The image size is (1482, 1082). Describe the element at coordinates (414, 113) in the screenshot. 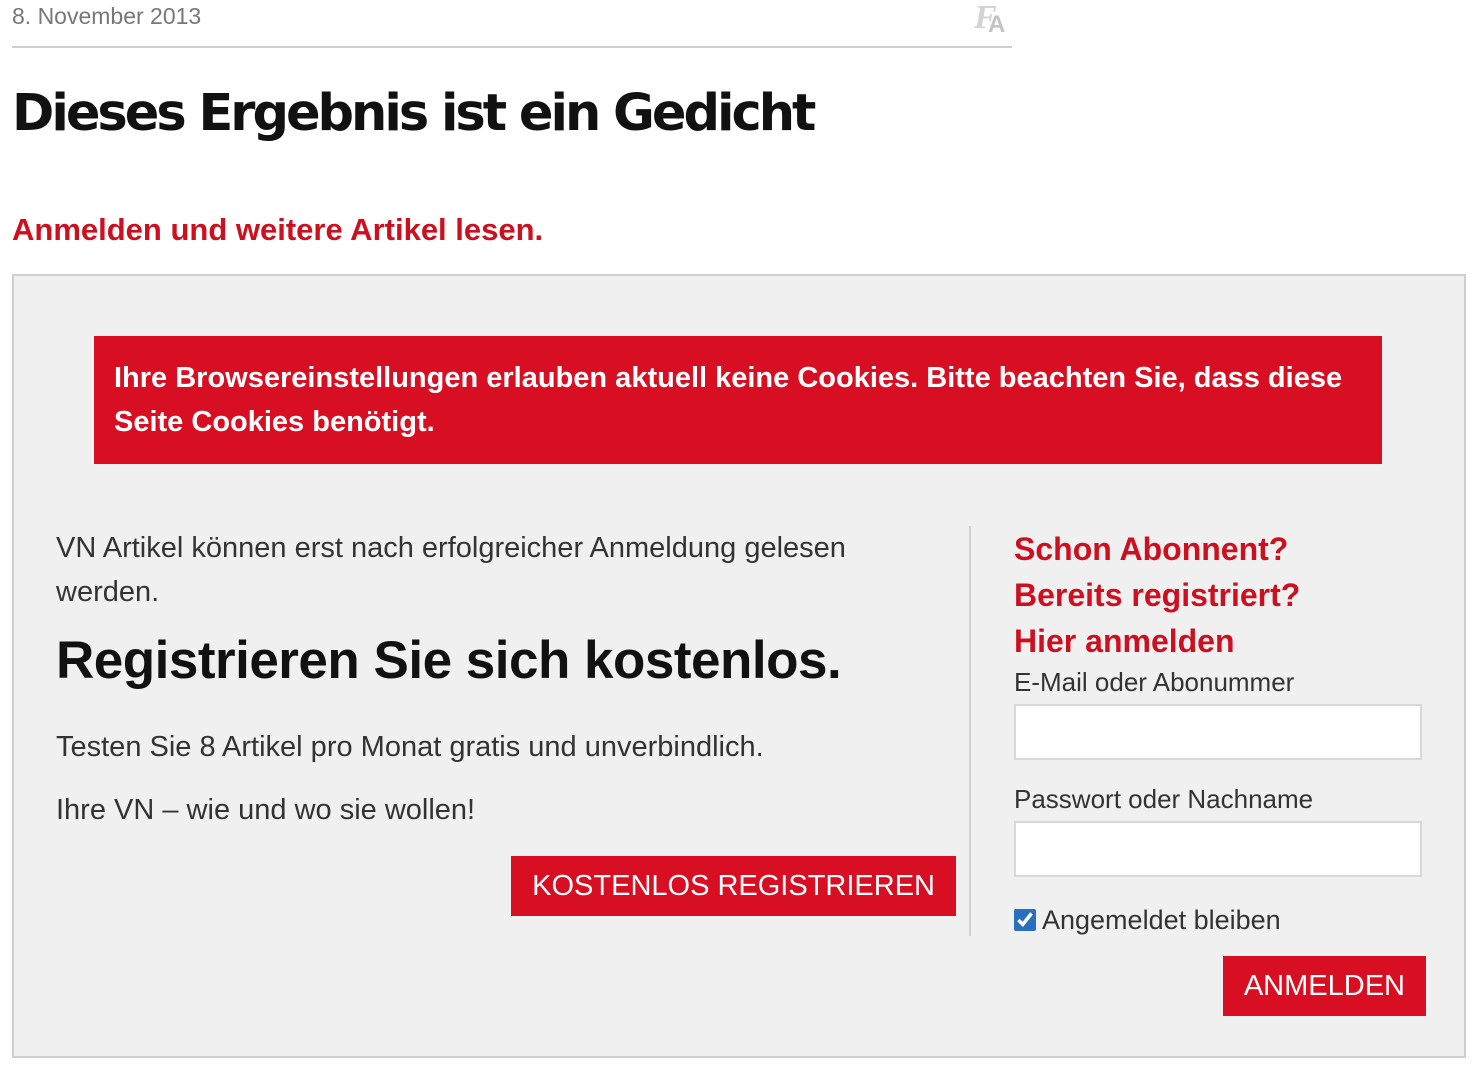

I see `article-headline: Dieses Ergebnis ist ein Gedicht` at that location.